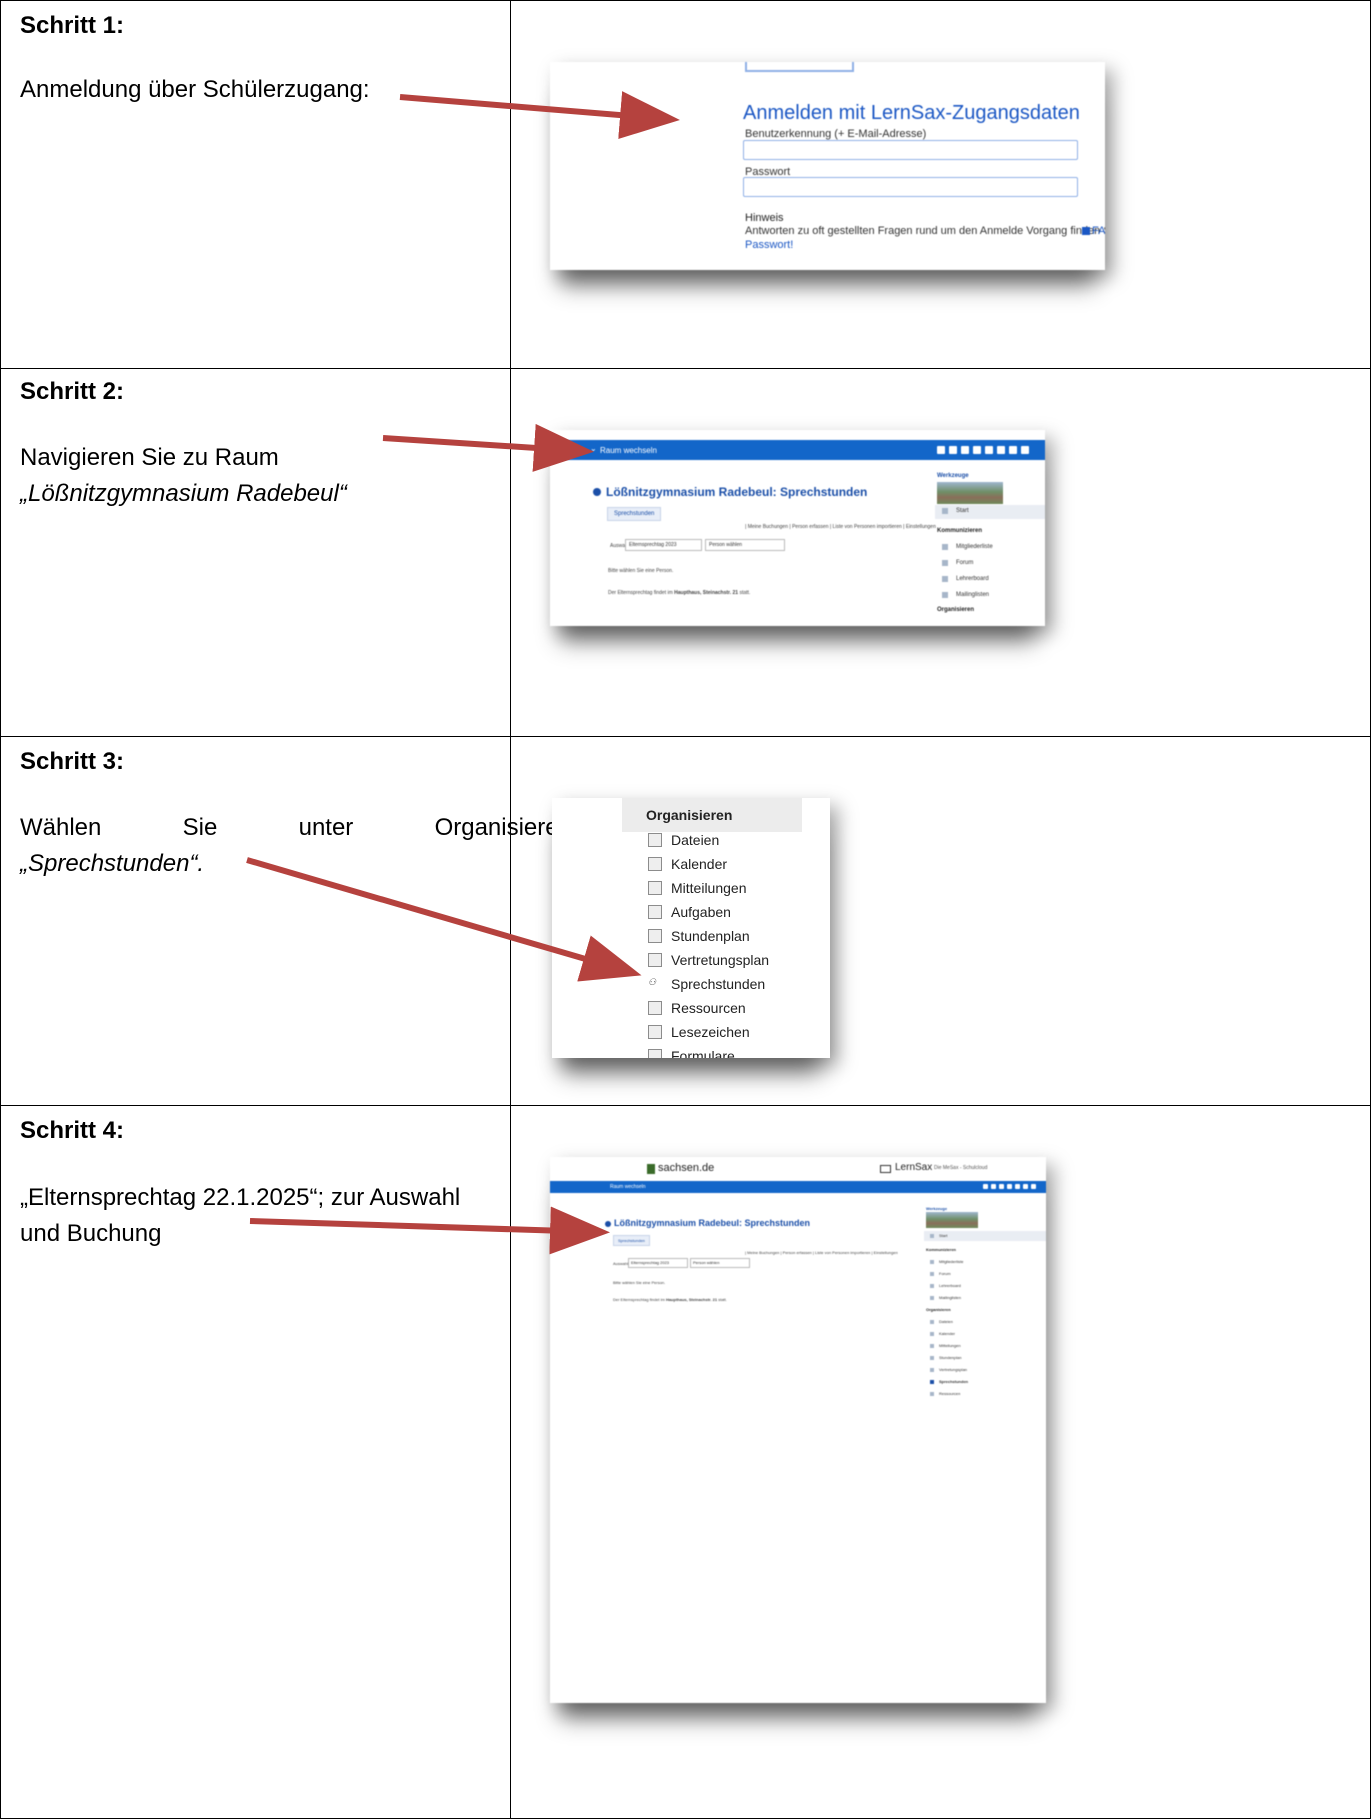  What do you see at coordinates (945, 1393) in the screenshot?
I see `sidebar-item-ressourcen: Ressourcen` at bounding box center [945, 1393].